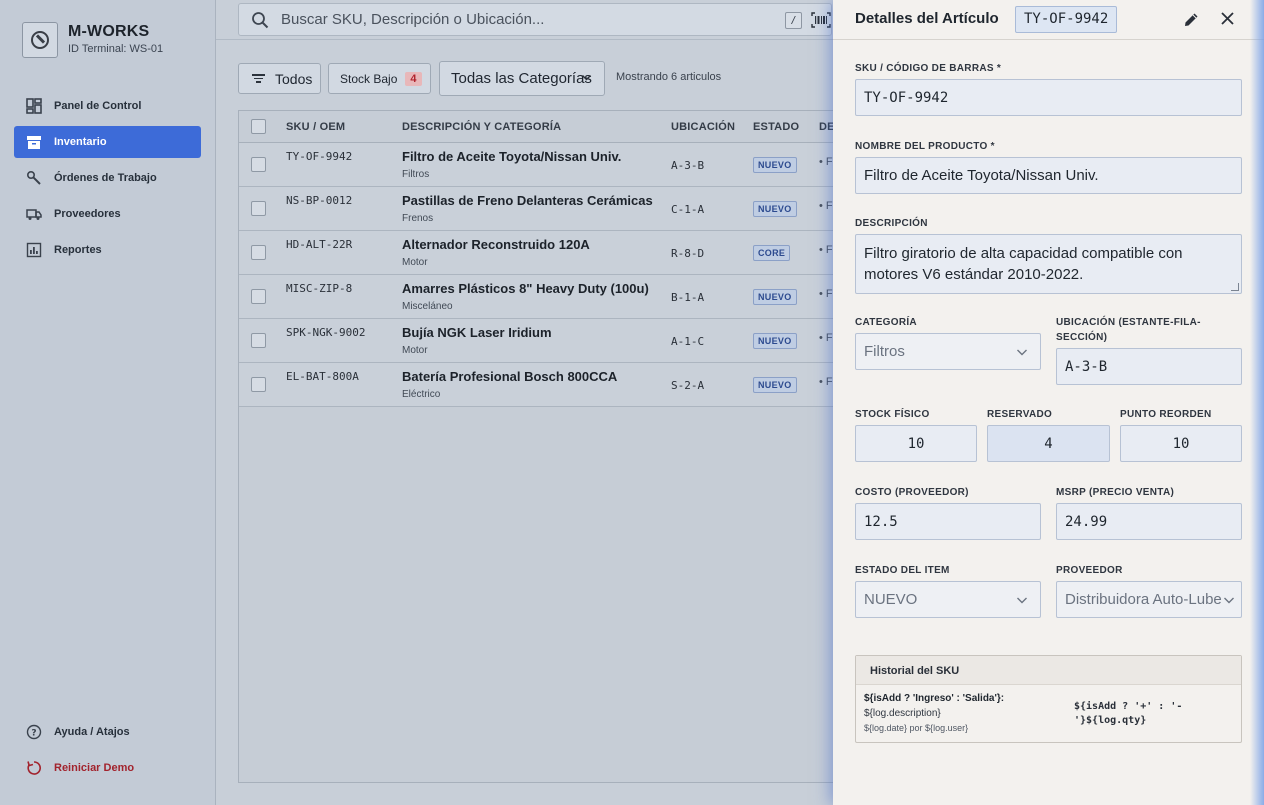 This screenshot has width=1264, height=805. Describe the element at coordinates (891, 223) in the screenshot. I see `description-label: DESCRIPCIÓN` at that location.